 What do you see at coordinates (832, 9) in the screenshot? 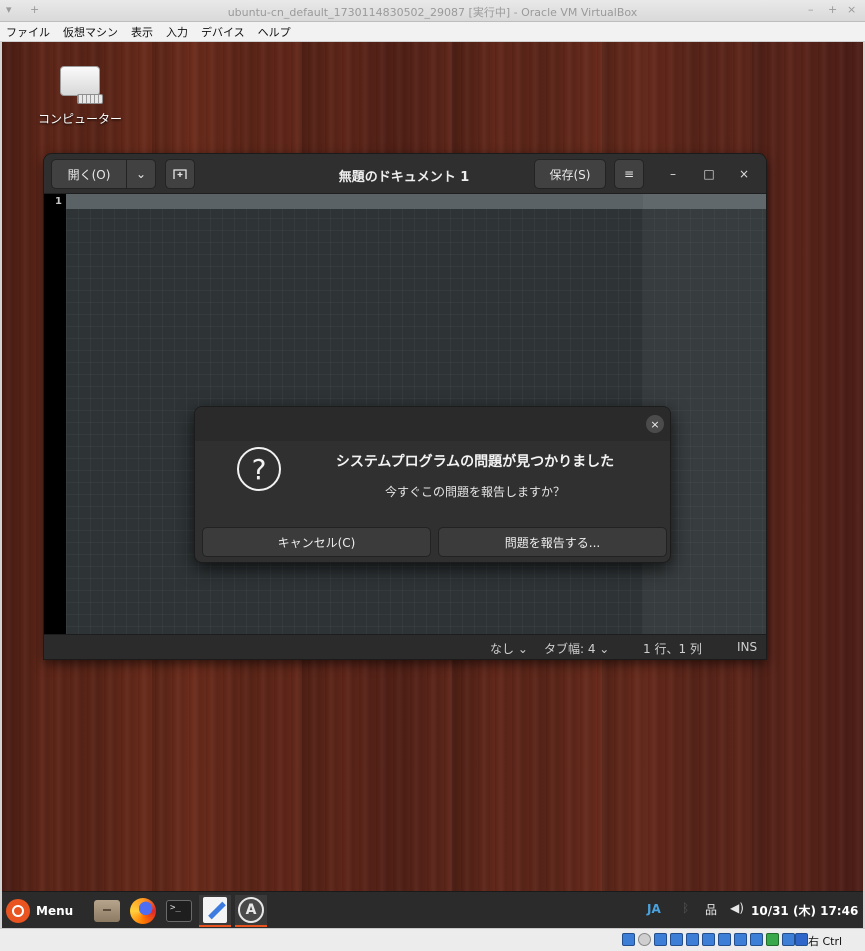
I see `host-maximize-icon: +` at bounding box center [832, 9].